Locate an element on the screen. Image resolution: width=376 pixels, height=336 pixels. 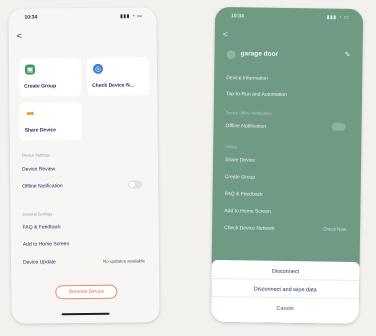
row-check-device-network: Check Device Network Check Now is located at coordinates (287, 229).